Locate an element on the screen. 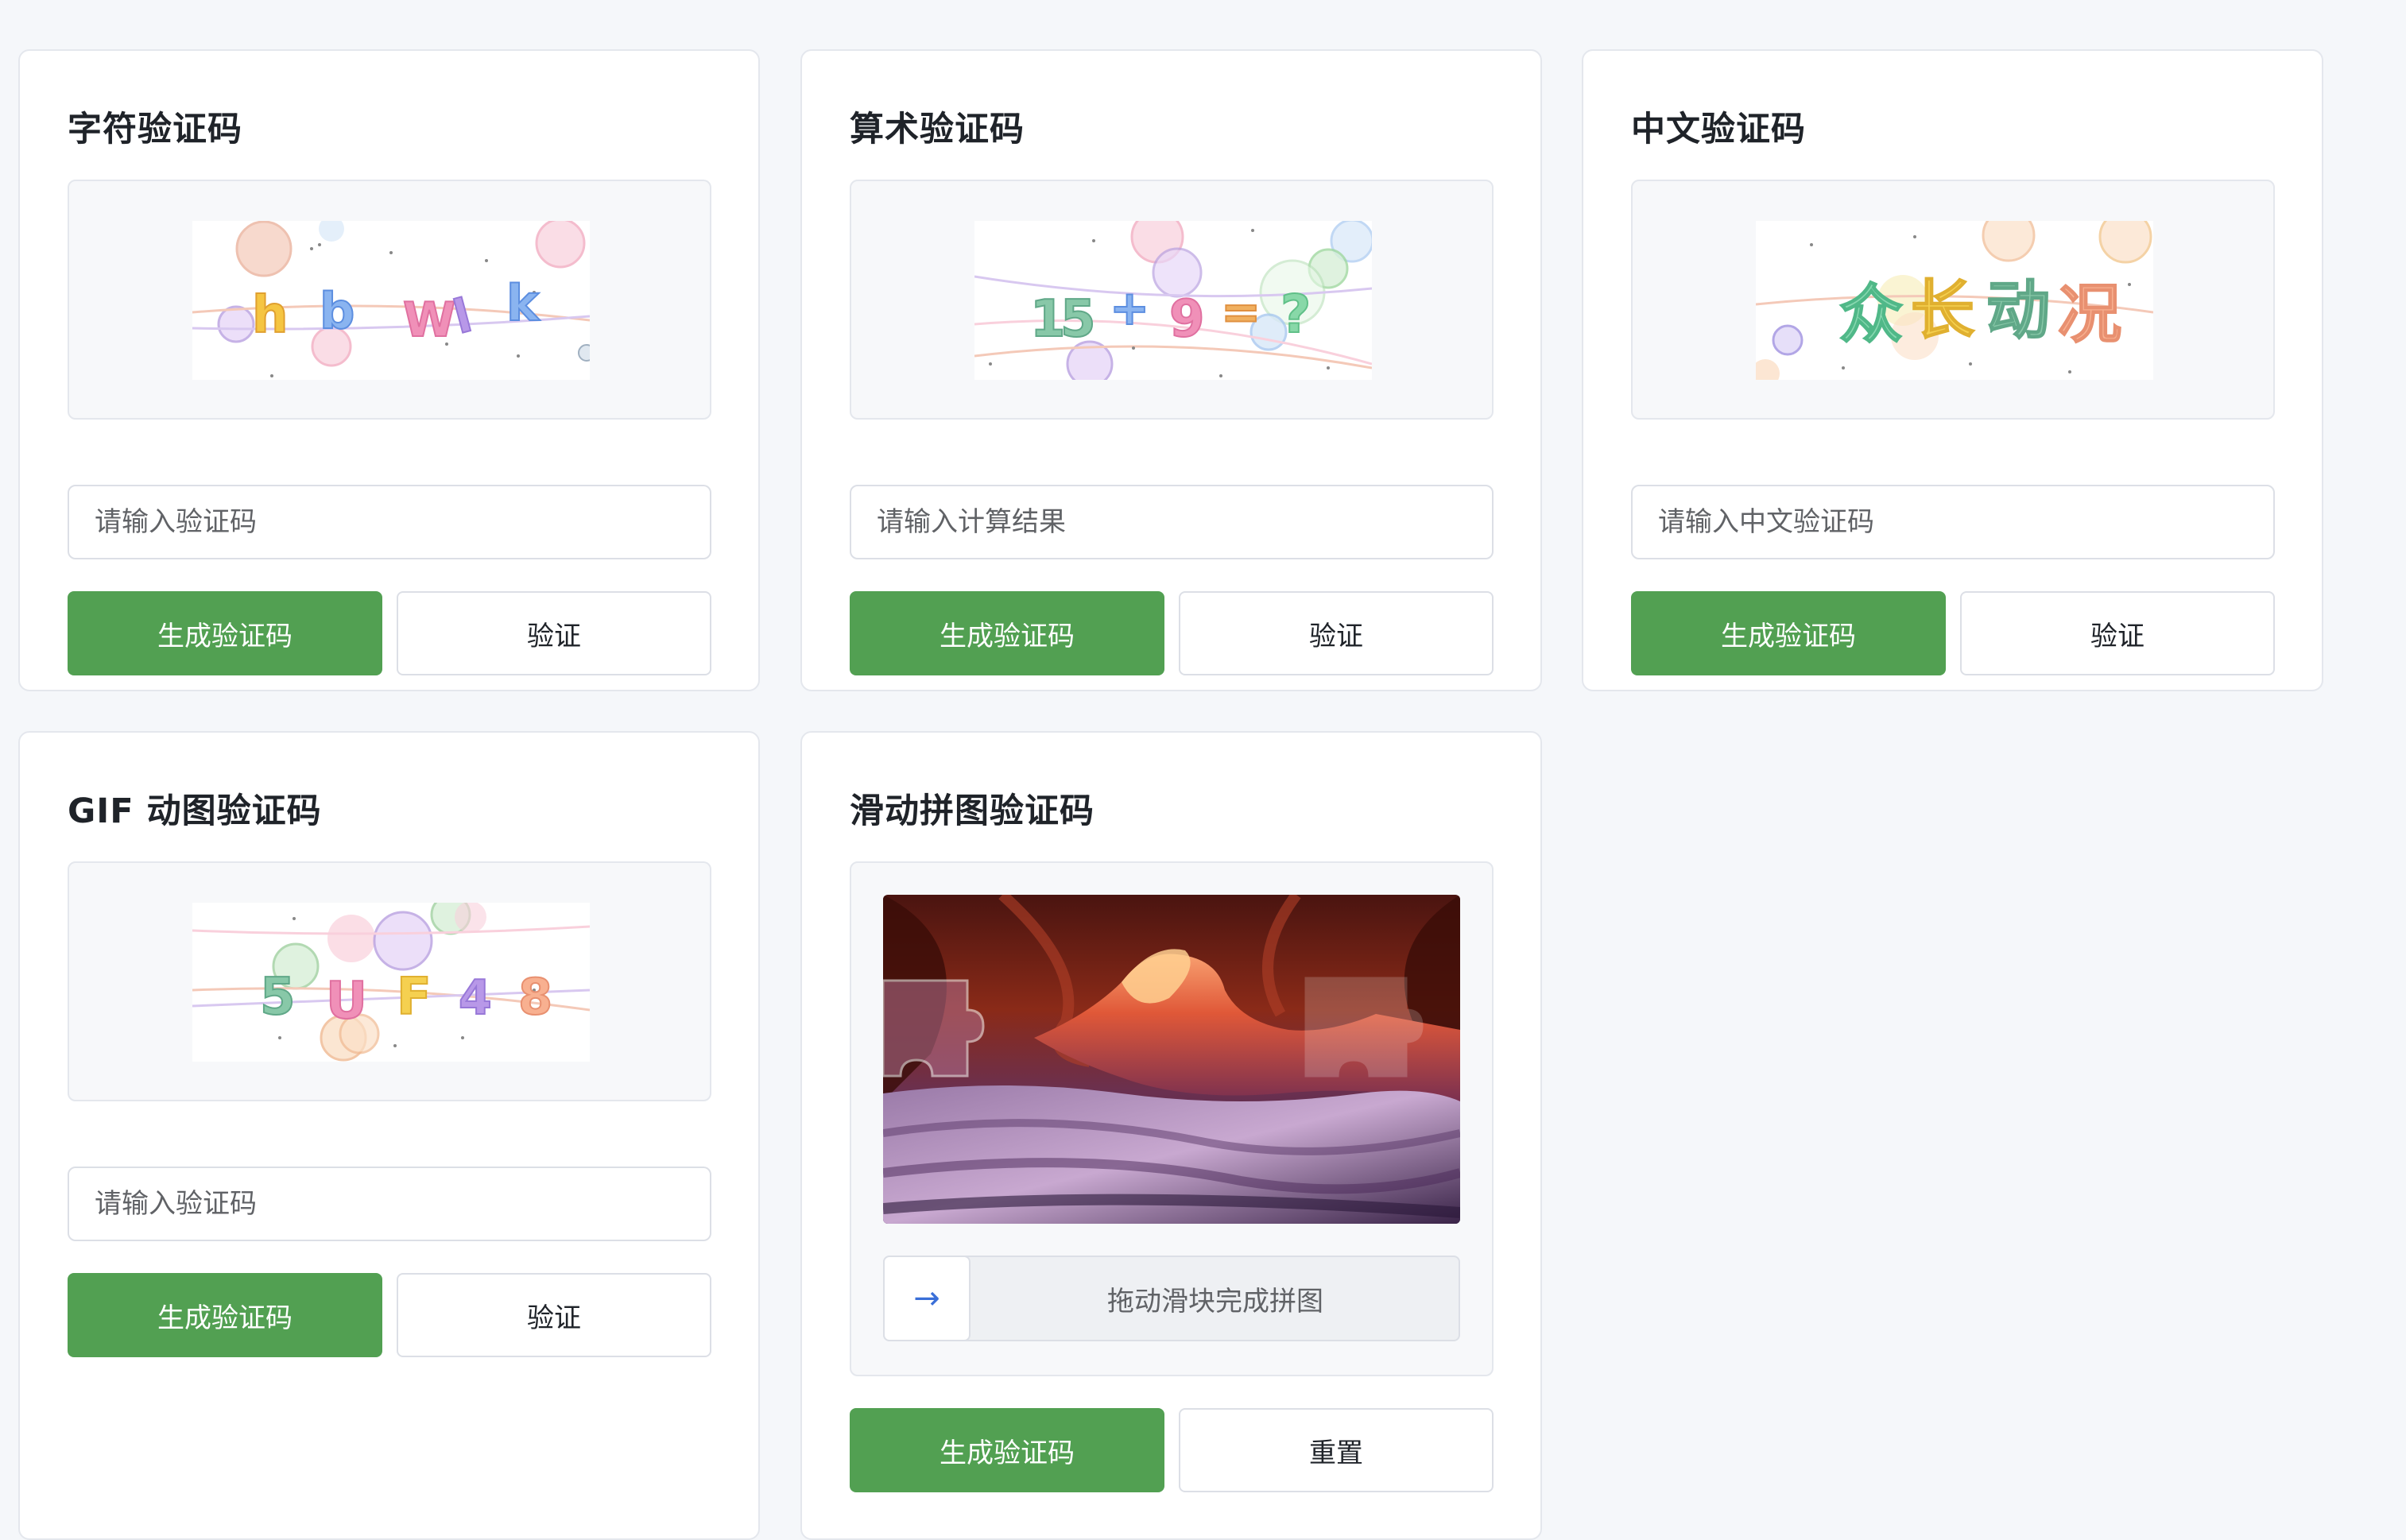 This screenshot has height=1540, width=2406. slider-track: → 拖动滑块完成拼图 is located at coordinates (1172, 1299).